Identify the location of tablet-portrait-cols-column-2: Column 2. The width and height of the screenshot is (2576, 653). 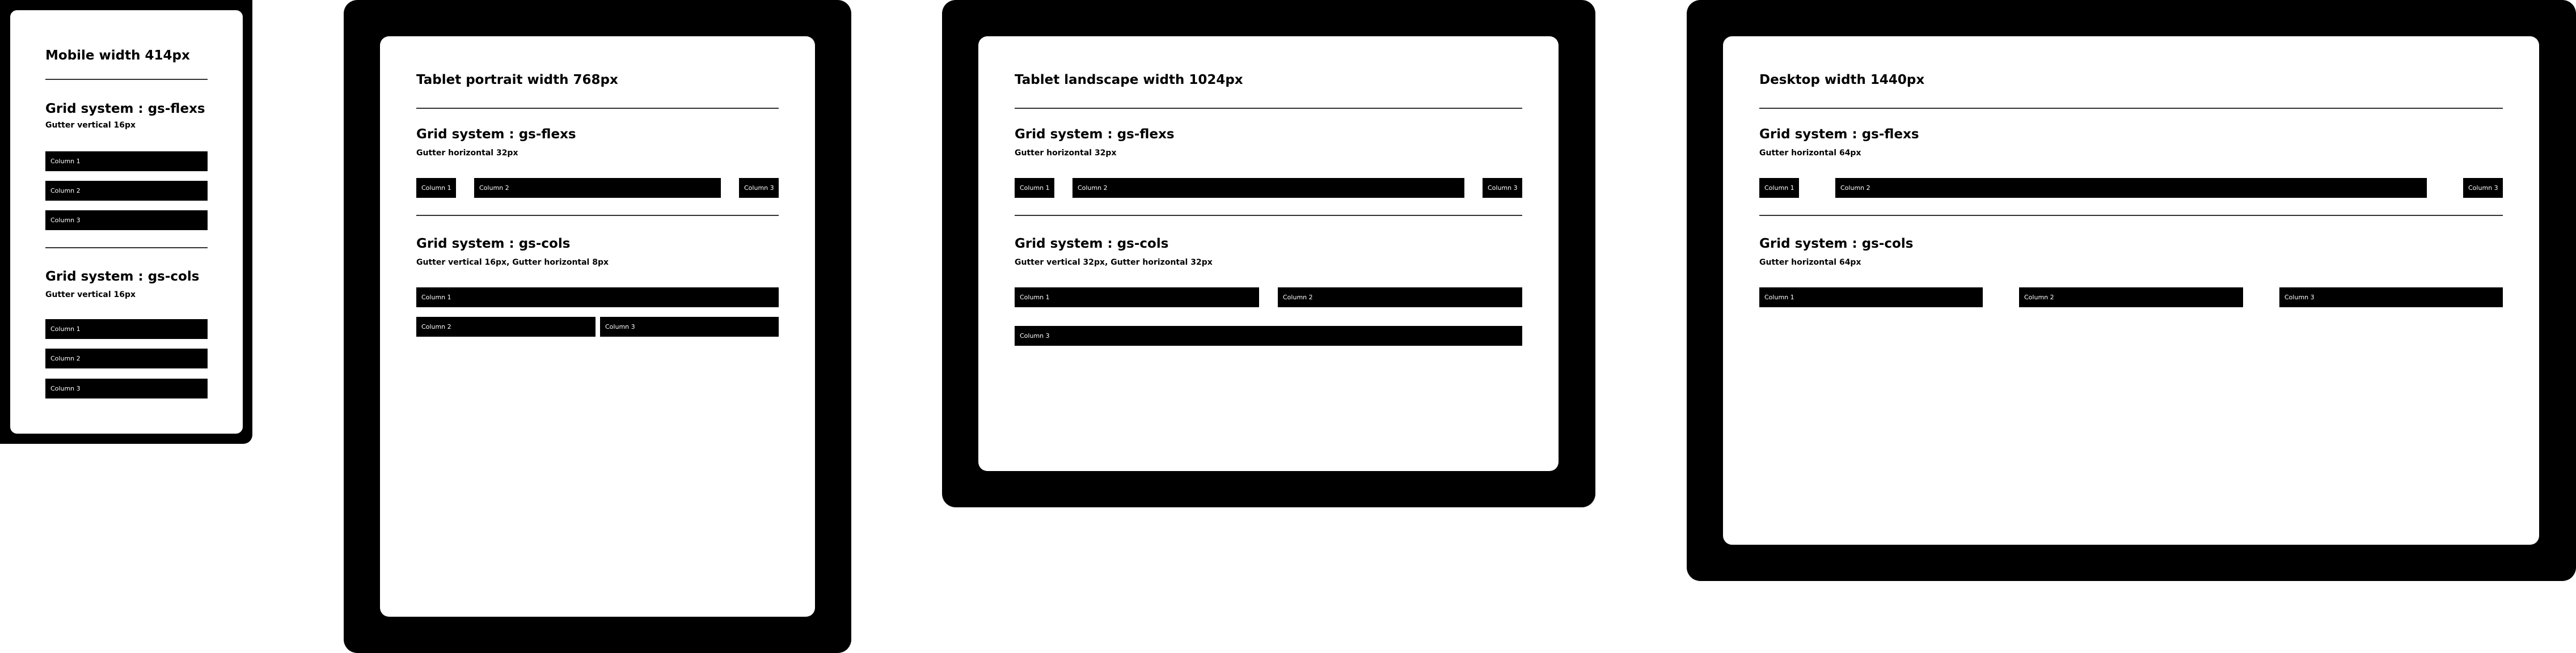
(506, 327).